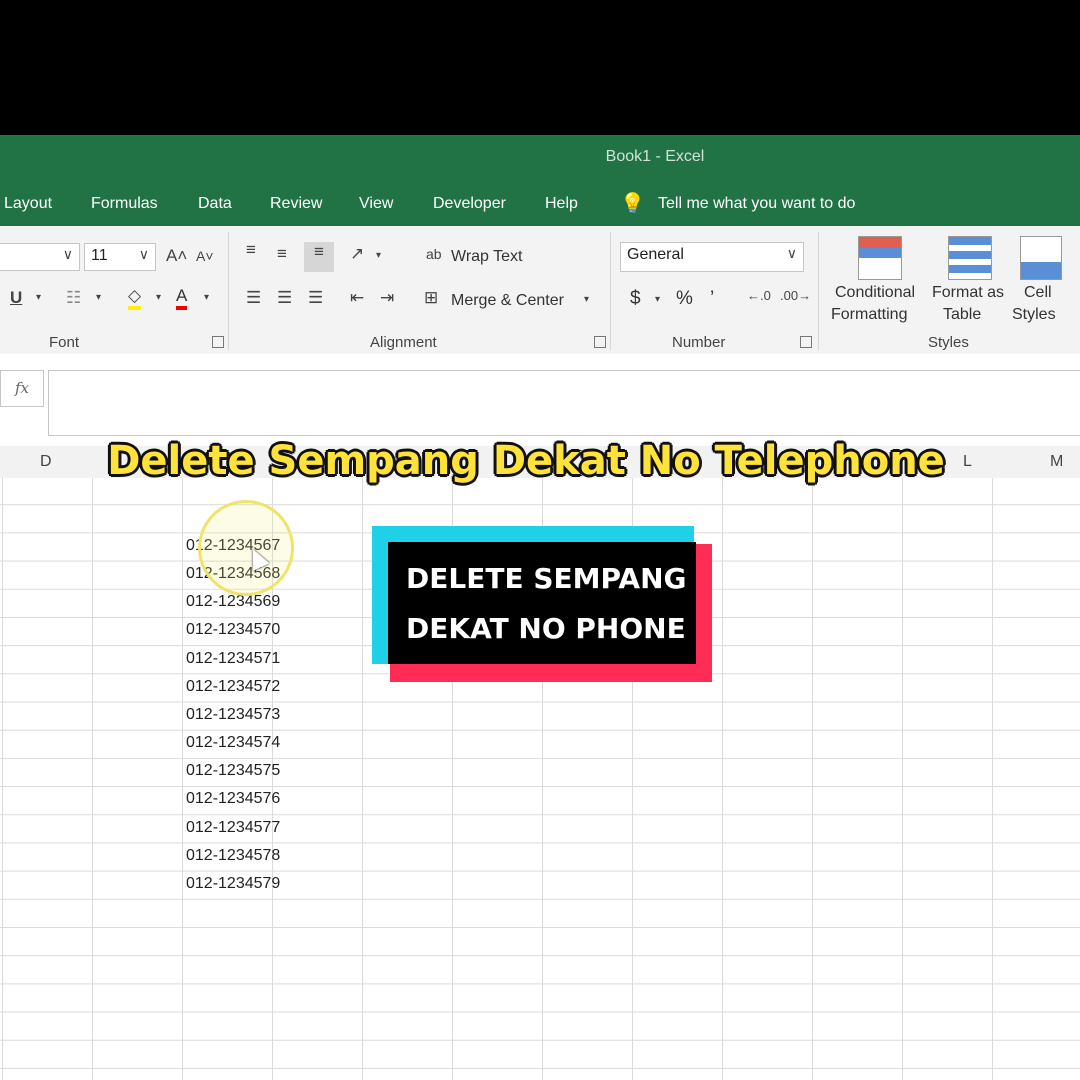  What do you see at coordinates (315, 298) in the screenshot?
I see `align-right-icon: ☰` at bounding box center [315, 298].